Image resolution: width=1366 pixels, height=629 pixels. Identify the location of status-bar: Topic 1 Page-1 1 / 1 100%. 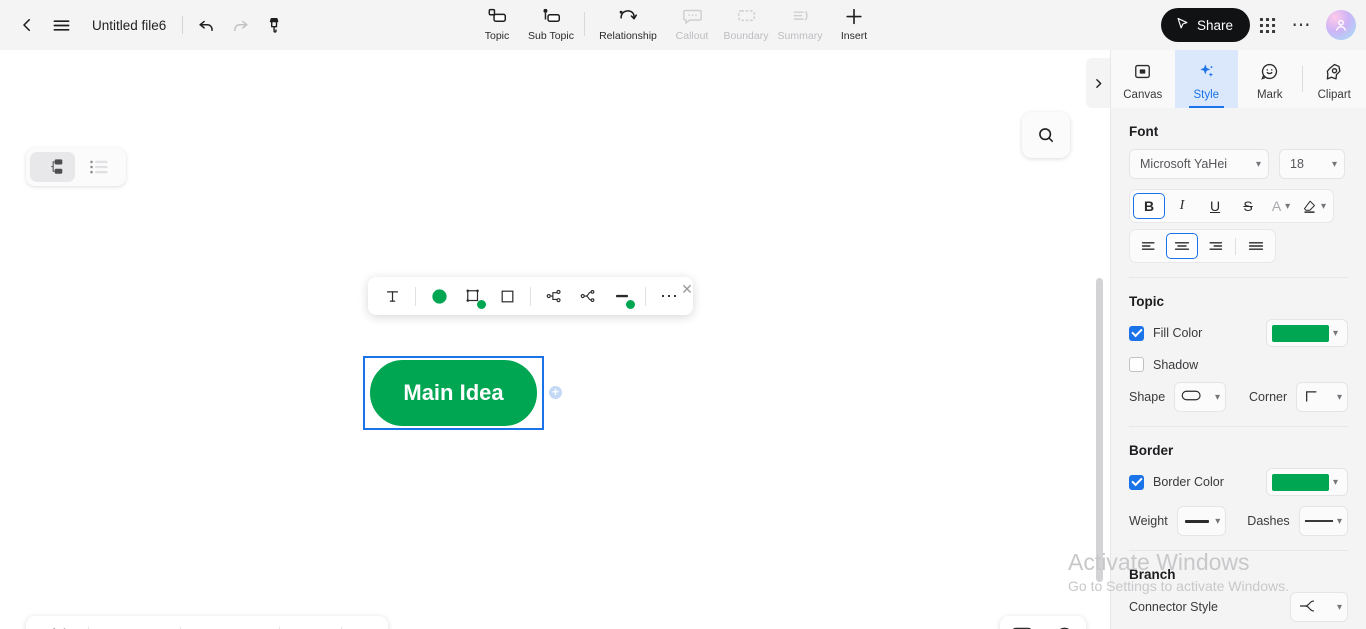
(207, 622).